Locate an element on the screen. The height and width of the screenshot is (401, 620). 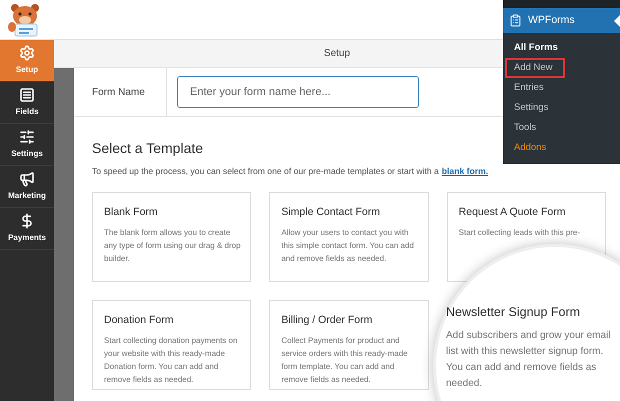
form-name-label: Form Name is located at coordinates (118, 93).